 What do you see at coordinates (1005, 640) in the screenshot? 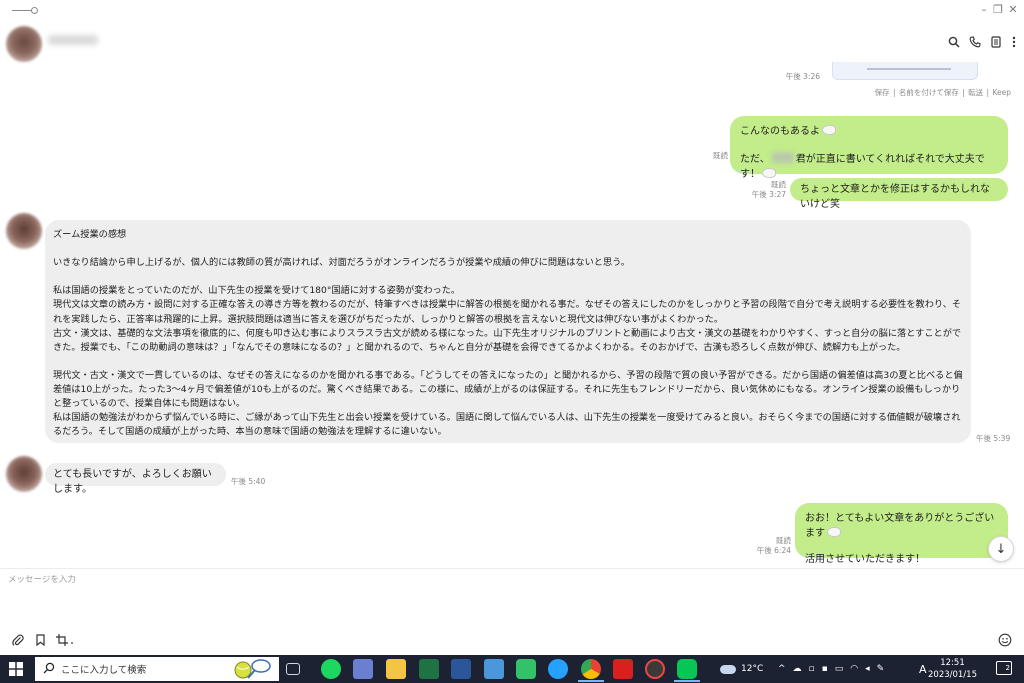
I see `emoji-icon` at bounding box center [1005, 640].